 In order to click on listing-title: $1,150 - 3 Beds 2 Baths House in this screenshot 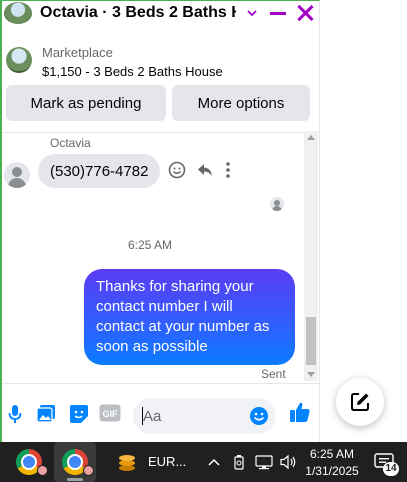, I will do `click(132, 71)`.